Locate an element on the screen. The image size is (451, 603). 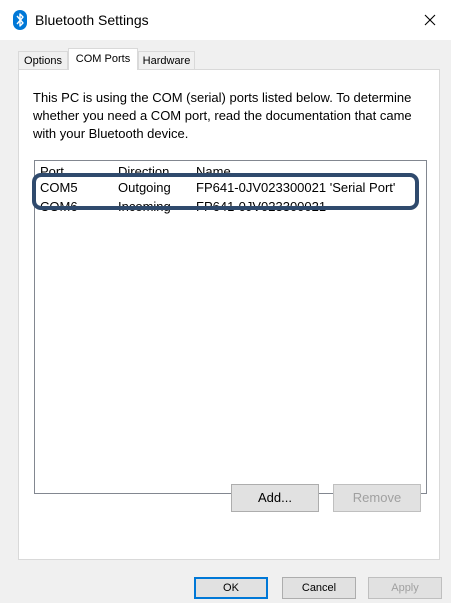
close-button is located at coordinates (430, 20).